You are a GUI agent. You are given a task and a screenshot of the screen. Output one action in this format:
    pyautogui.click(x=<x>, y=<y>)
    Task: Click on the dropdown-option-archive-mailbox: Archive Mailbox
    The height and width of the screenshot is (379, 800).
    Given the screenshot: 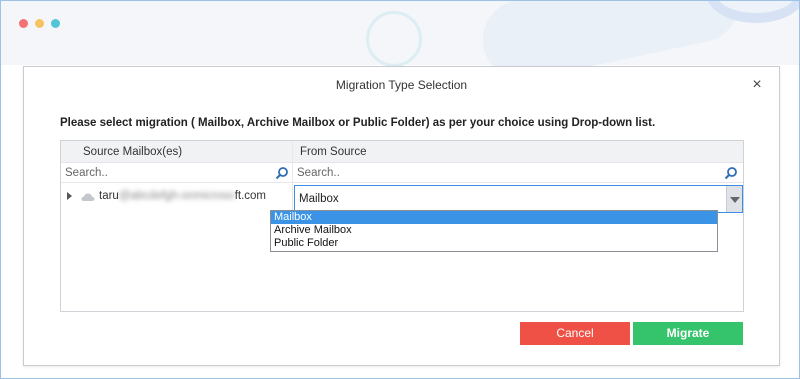 What is the action you would take?
    pyautogui.click(x=494, y=230)
    